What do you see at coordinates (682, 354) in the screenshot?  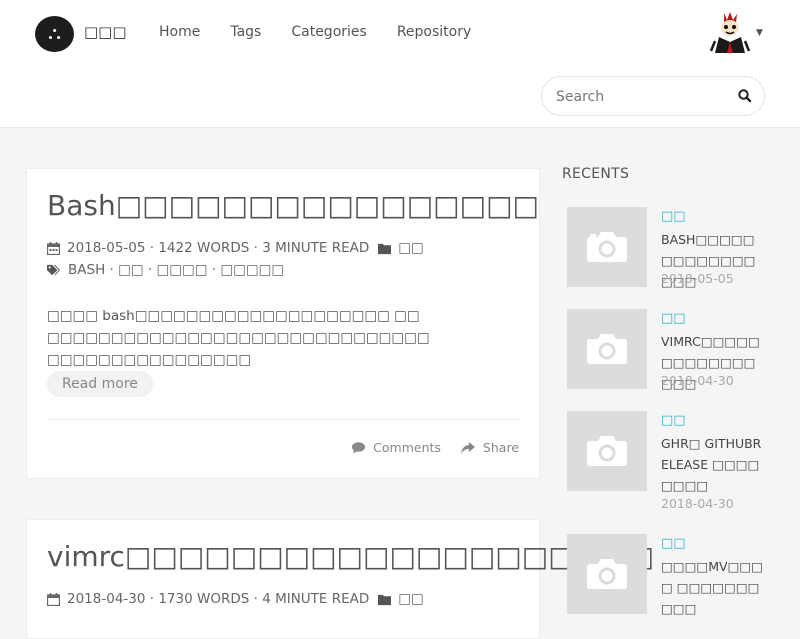 I see `recent-item: □□ VIMRC□□□□□□□□□□□□□□□□ 2018-04-30` at bounding box center [682, 354].